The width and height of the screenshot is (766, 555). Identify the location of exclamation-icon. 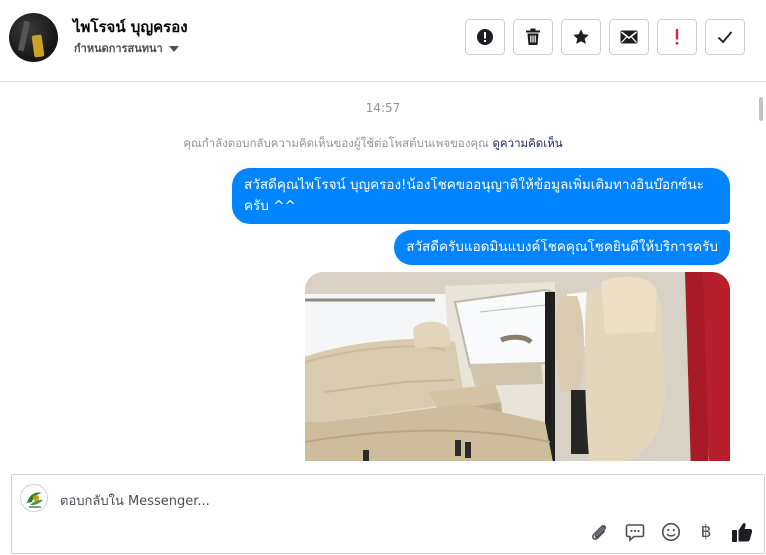
(677, 37).